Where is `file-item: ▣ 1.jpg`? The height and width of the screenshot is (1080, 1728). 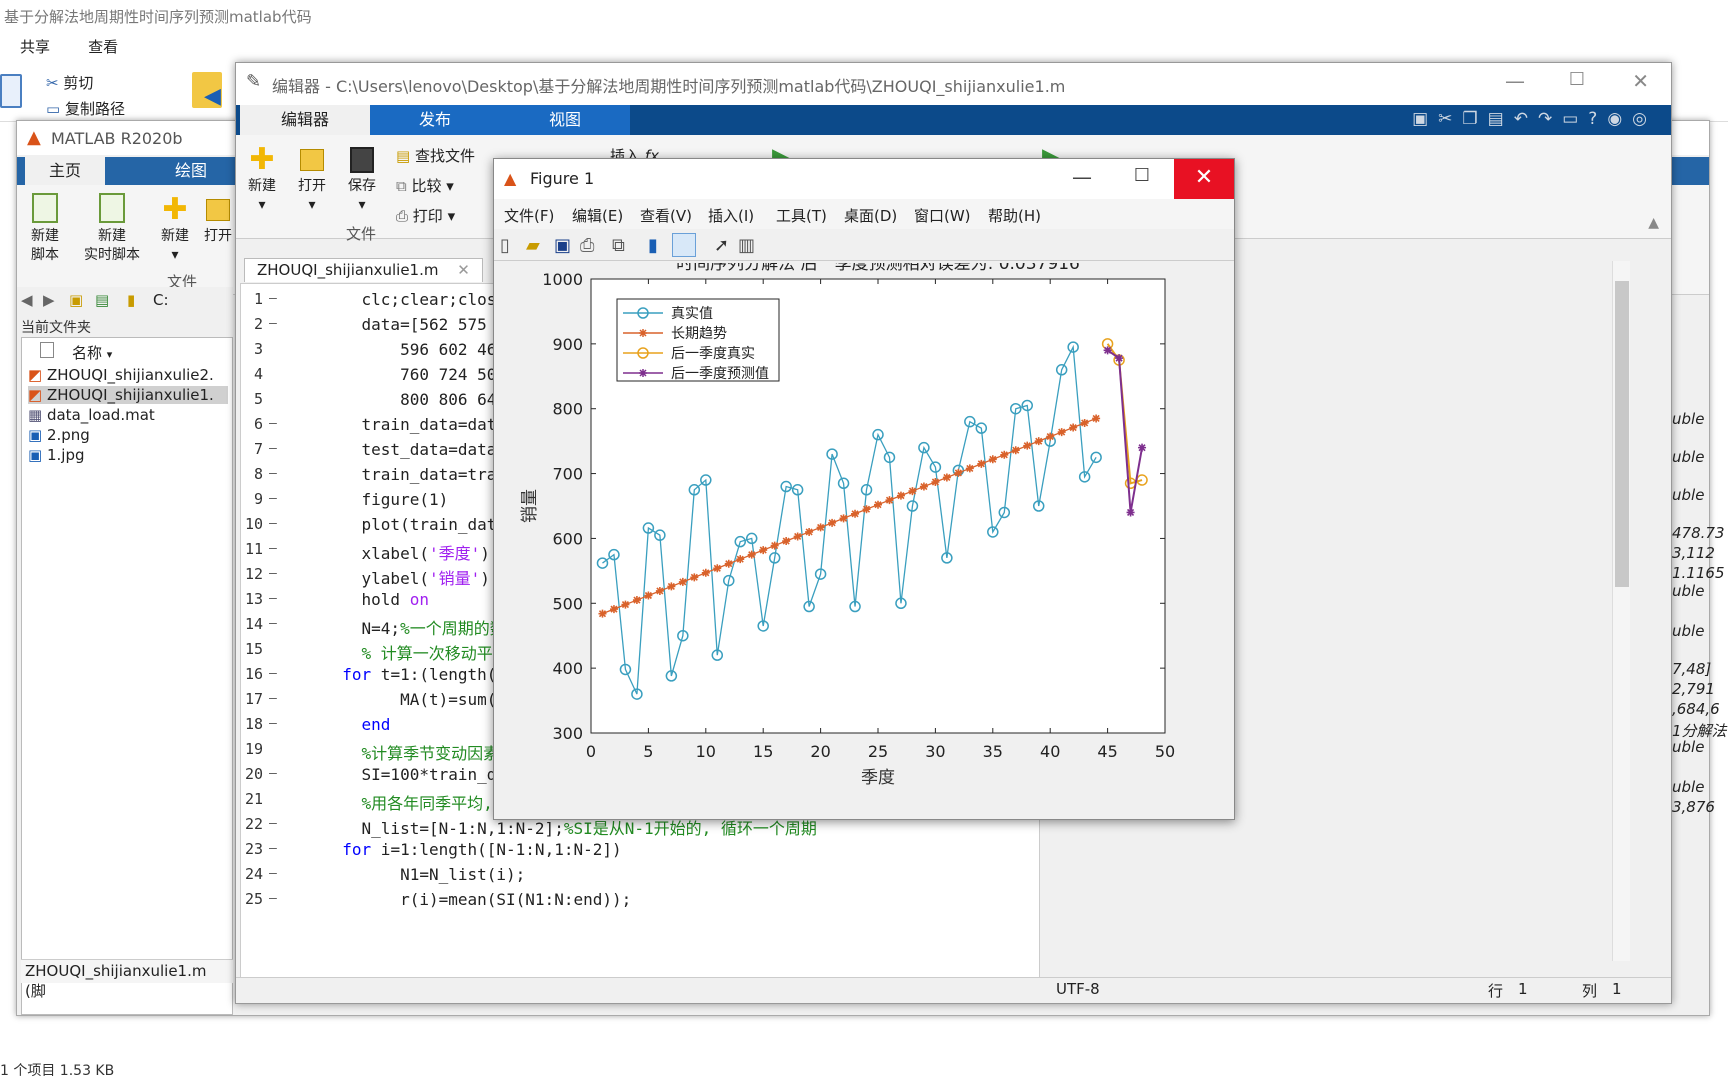
file-item: ▣ 1.jpg is located at coordinates (56, 455).